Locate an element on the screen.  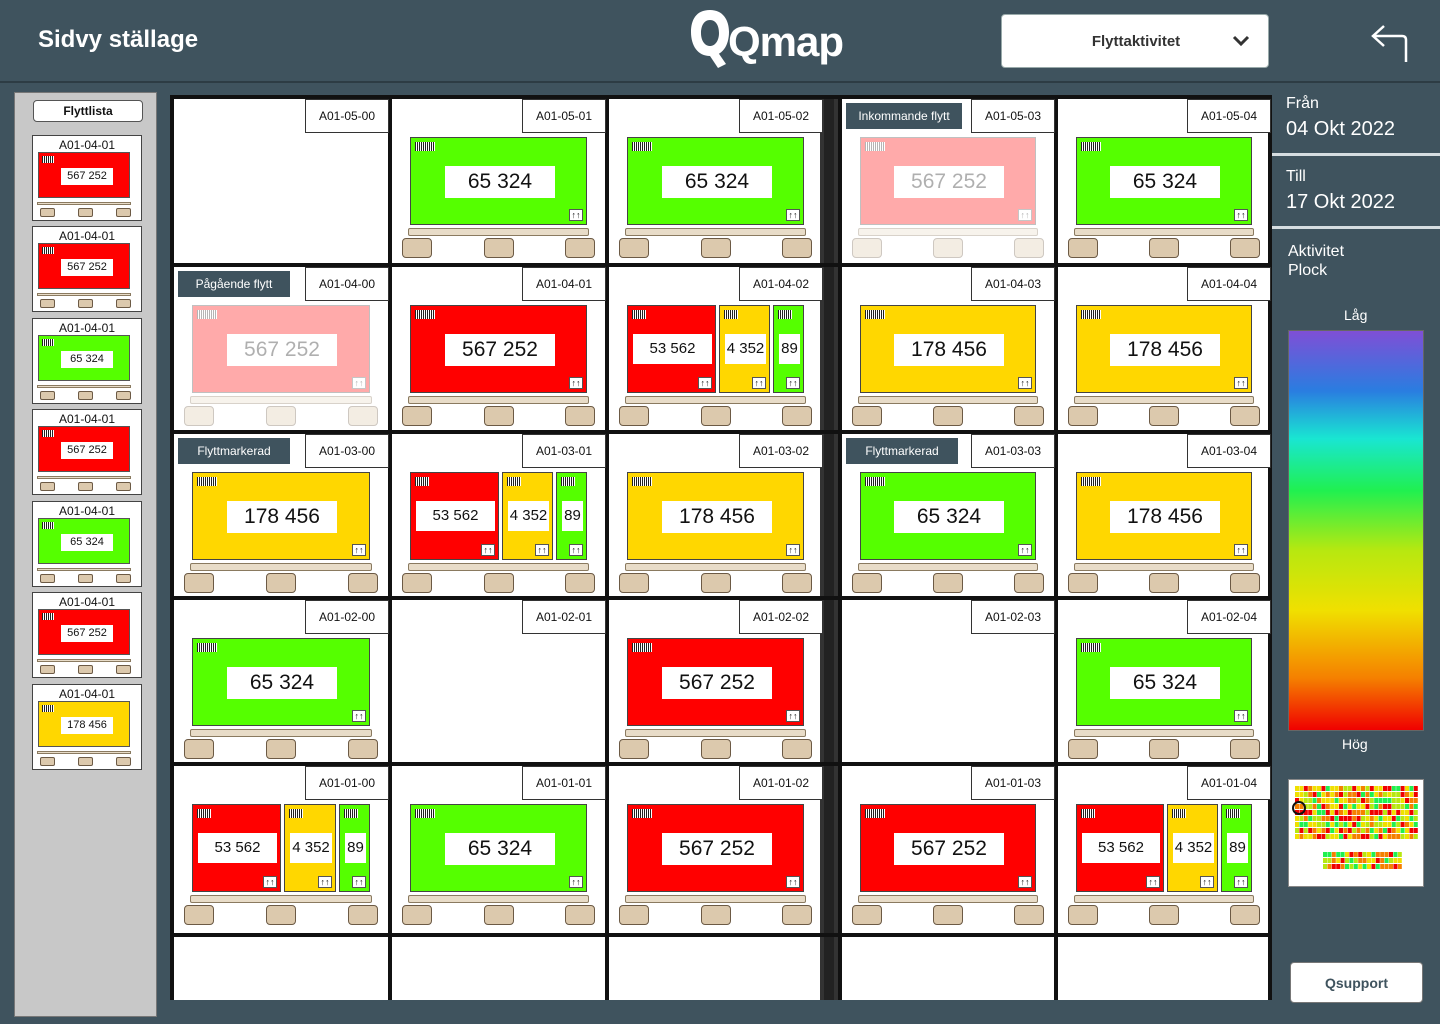
cargo-box: 89 ↑↑ is located at coordinates (1236, 848).